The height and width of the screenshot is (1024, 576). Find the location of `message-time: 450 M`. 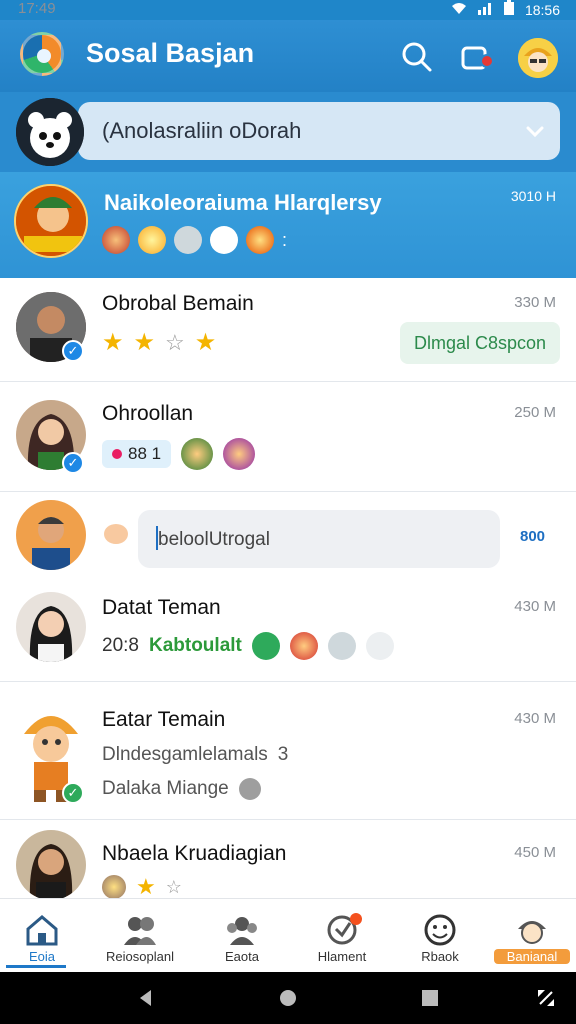

message-time: 450 M is located at coordinates (535, 852).